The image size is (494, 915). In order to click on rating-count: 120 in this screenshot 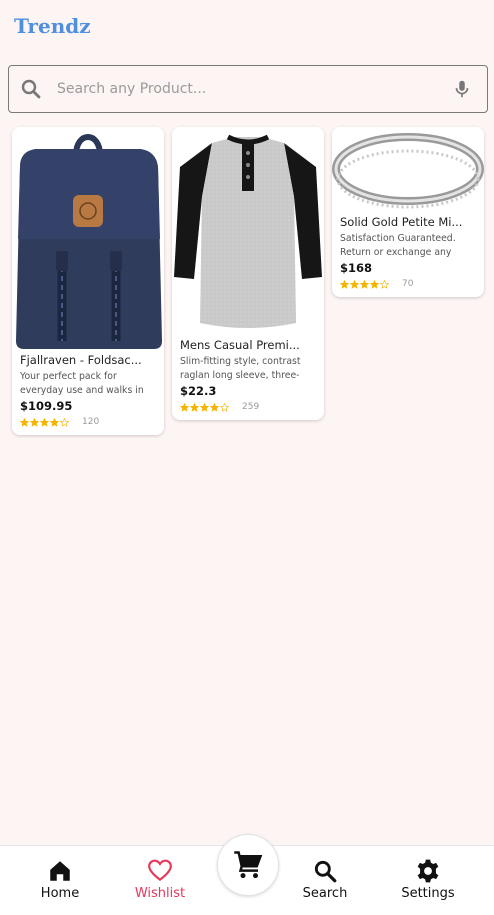, I will do `click(91, 422)`.